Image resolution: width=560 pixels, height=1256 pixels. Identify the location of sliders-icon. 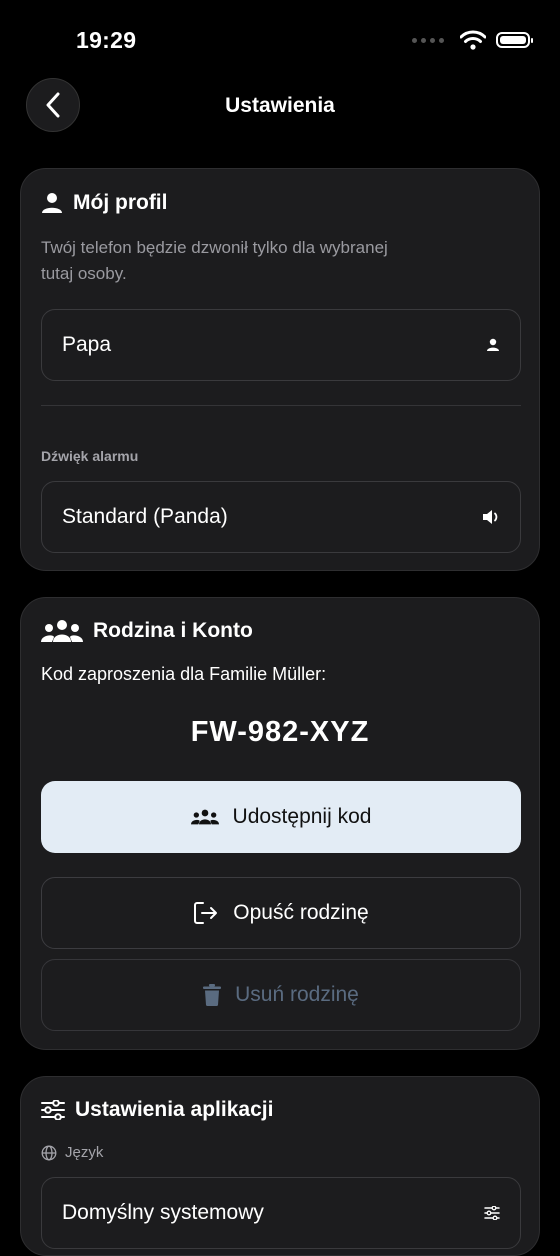
(53, 1110).